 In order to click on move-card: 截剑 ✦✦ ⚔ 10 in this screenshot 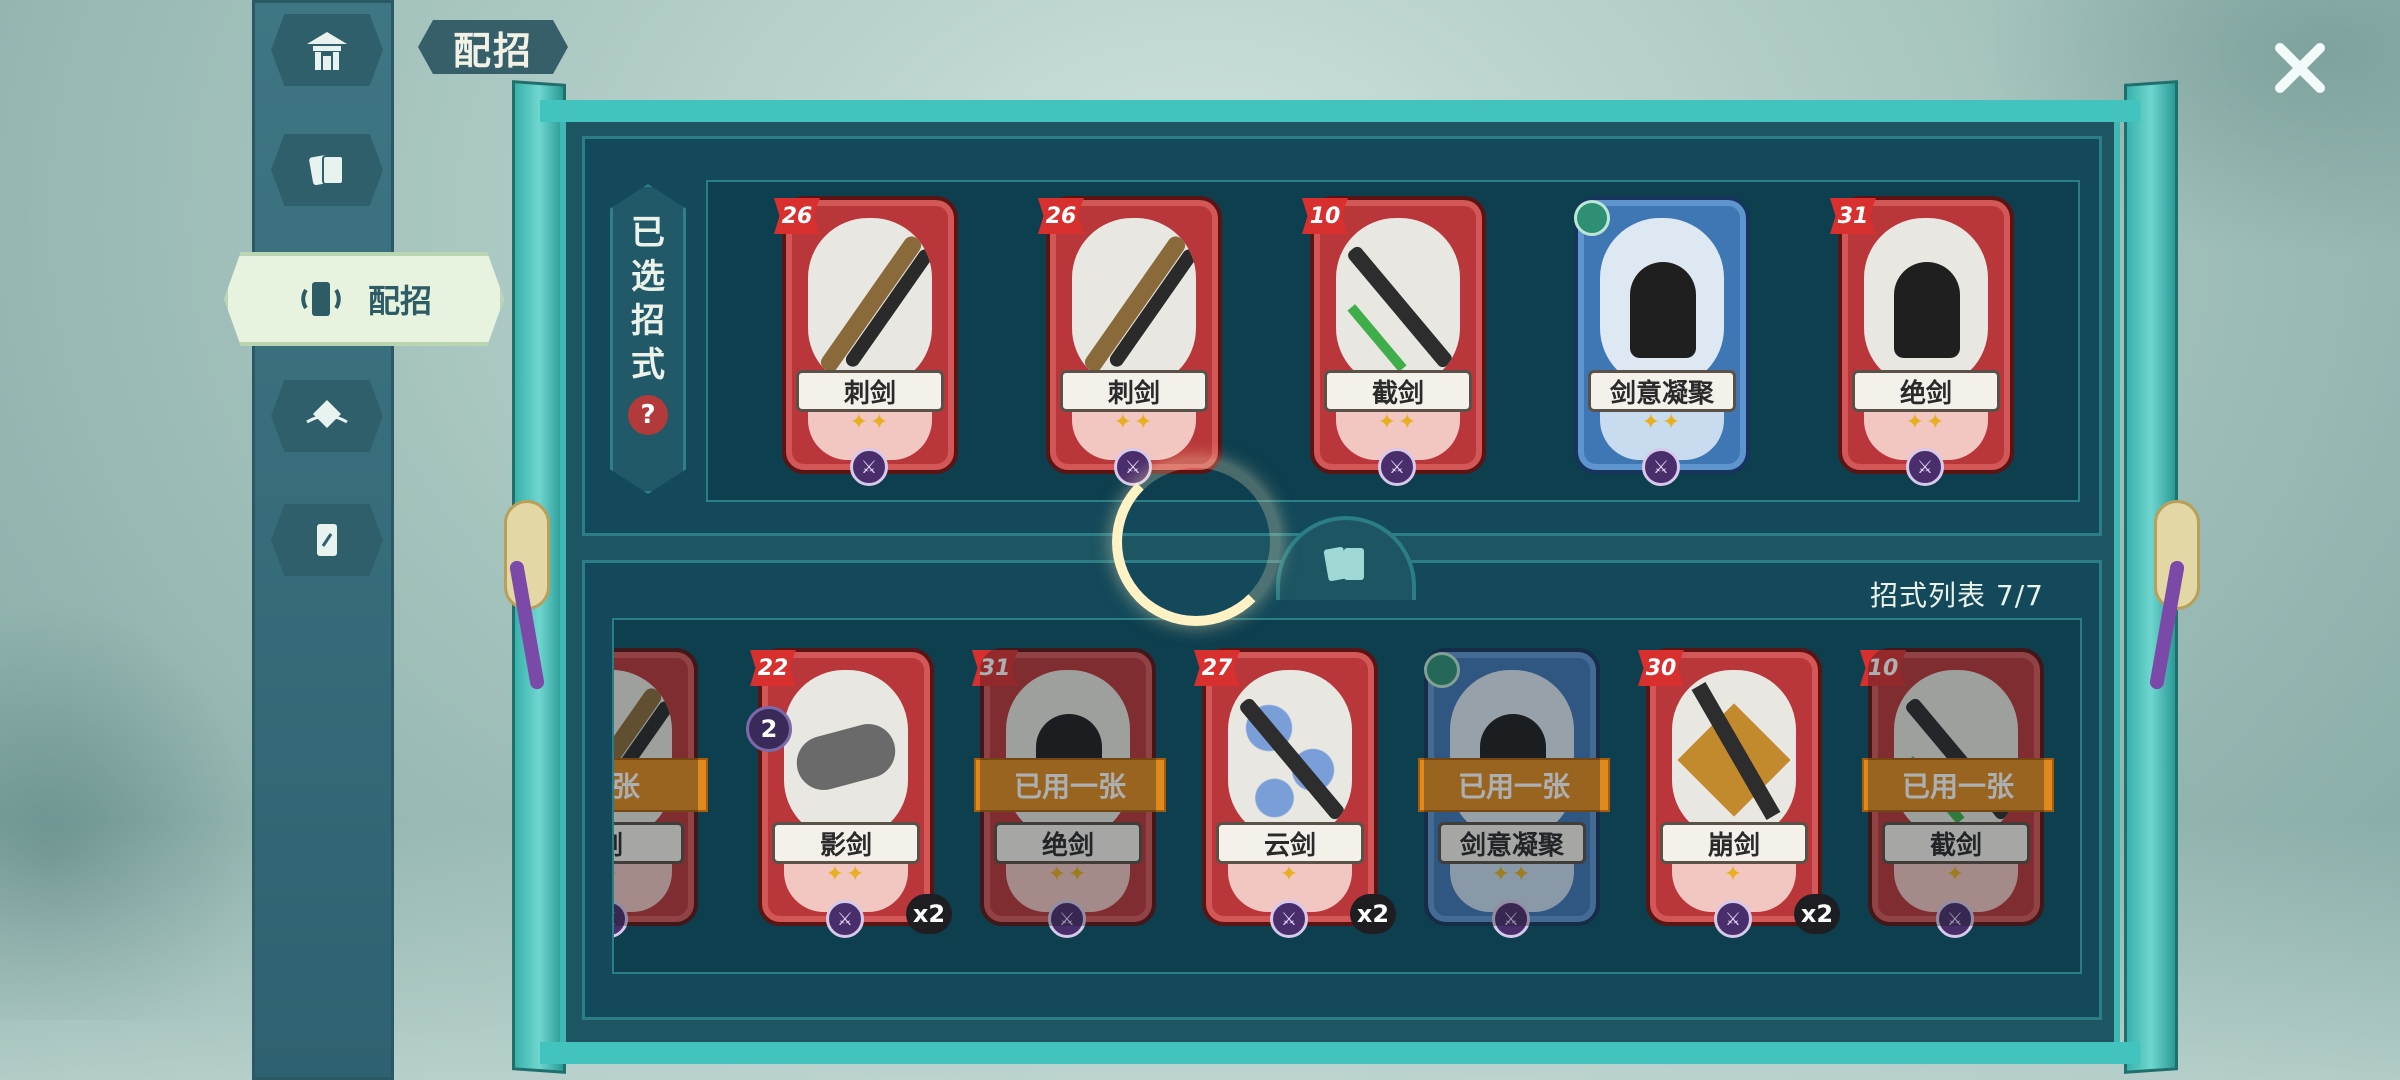, I will do `click(1394, 341)`.